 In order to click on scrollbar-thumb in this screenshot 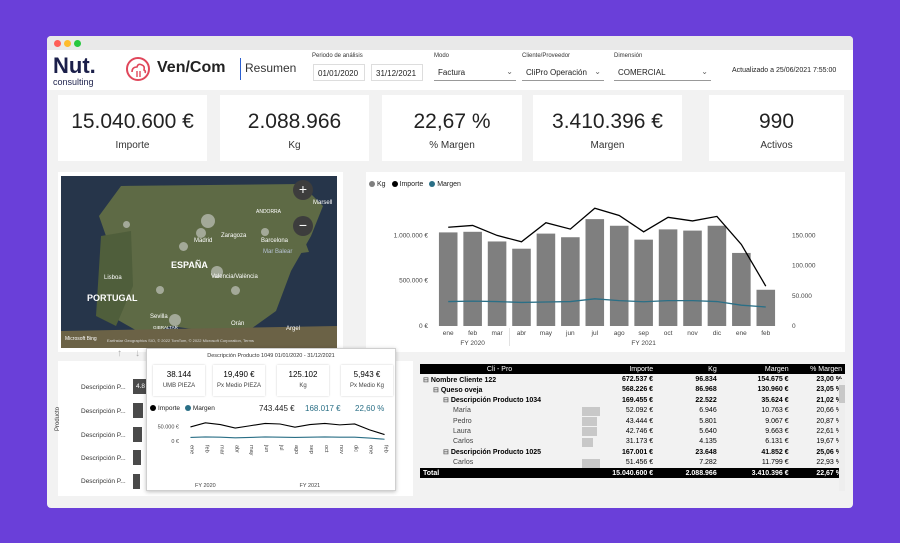, I will do `click(842, 394)`.